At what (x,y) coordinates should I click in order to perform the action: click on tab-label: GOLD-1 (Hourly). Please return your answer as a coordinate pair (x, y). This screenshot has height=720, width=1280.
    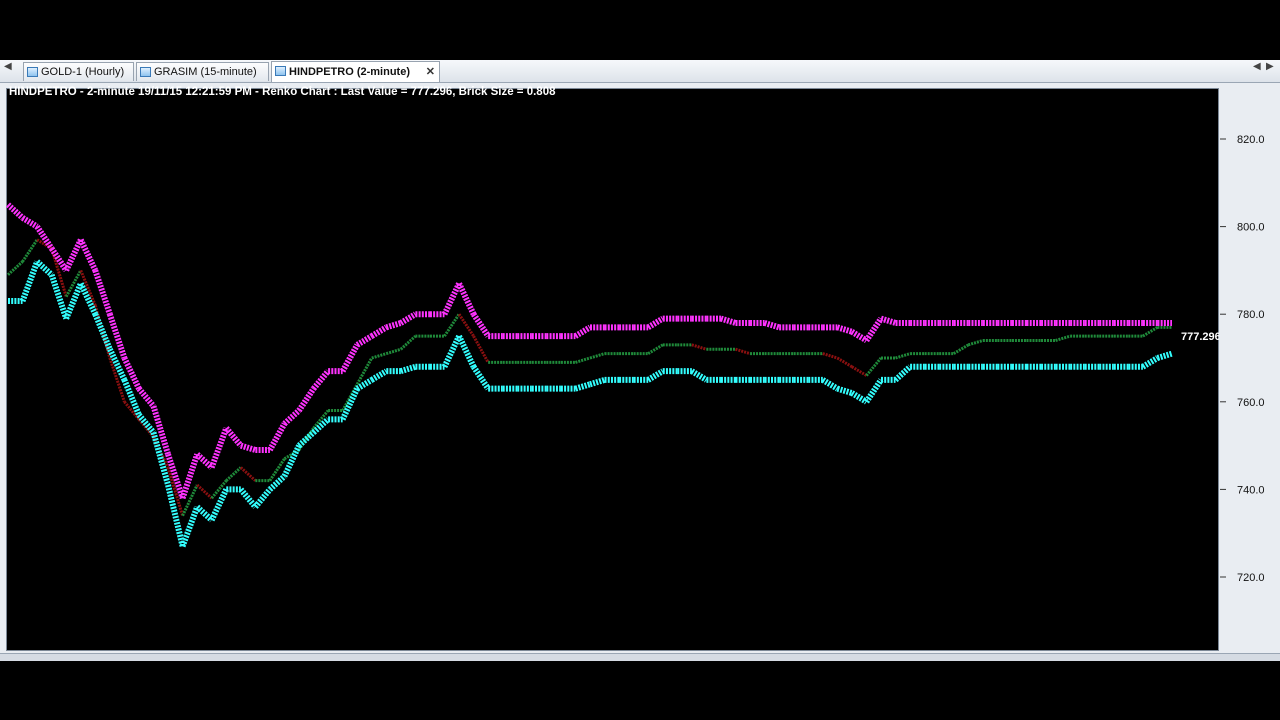
    Looking at the image, I should click on (83, 72).